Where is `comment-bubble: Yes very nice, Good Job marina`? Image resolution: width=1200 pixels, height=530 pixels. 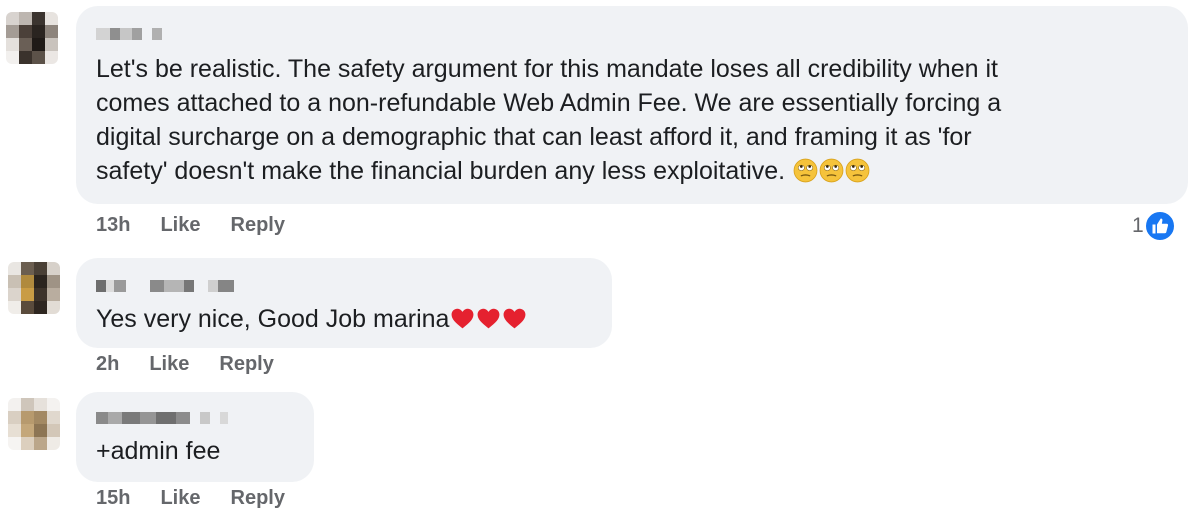 comment-bubble: Yes very nice, Good Job marina is located at coordinates (344, 303).